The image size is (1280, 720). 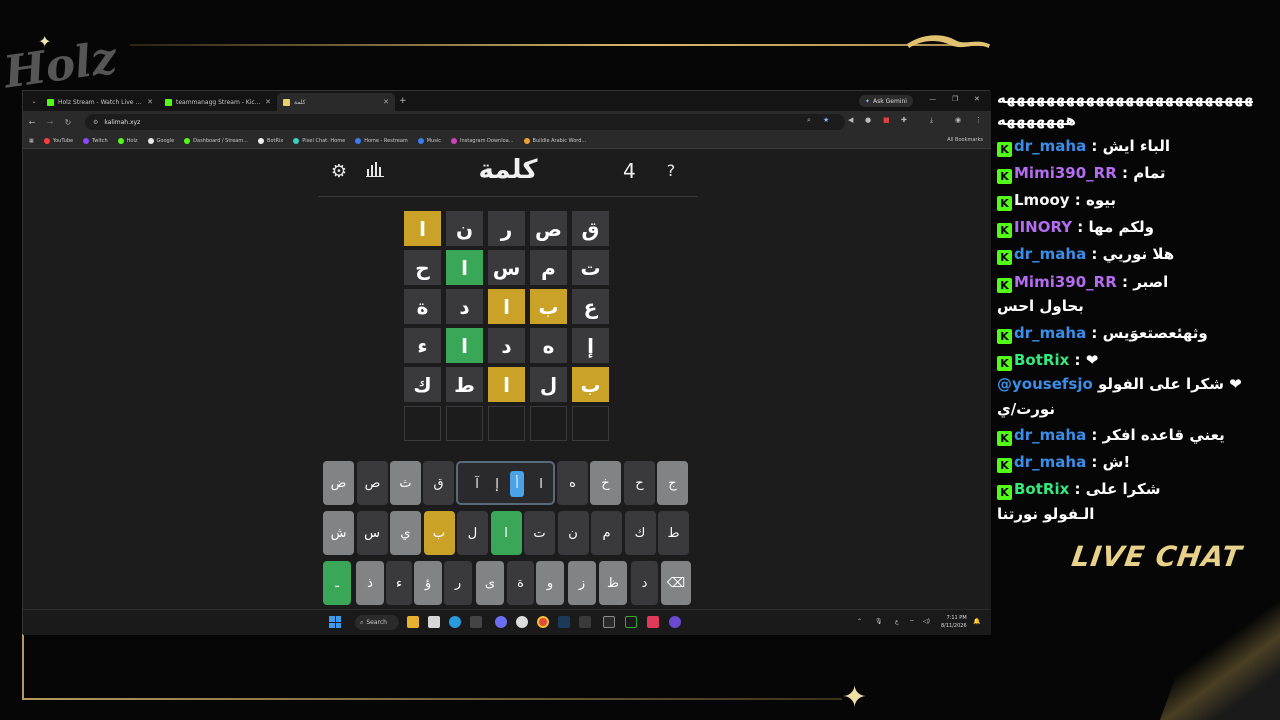 I want to click on close-icon: ✕, so click(x=977, y=99).